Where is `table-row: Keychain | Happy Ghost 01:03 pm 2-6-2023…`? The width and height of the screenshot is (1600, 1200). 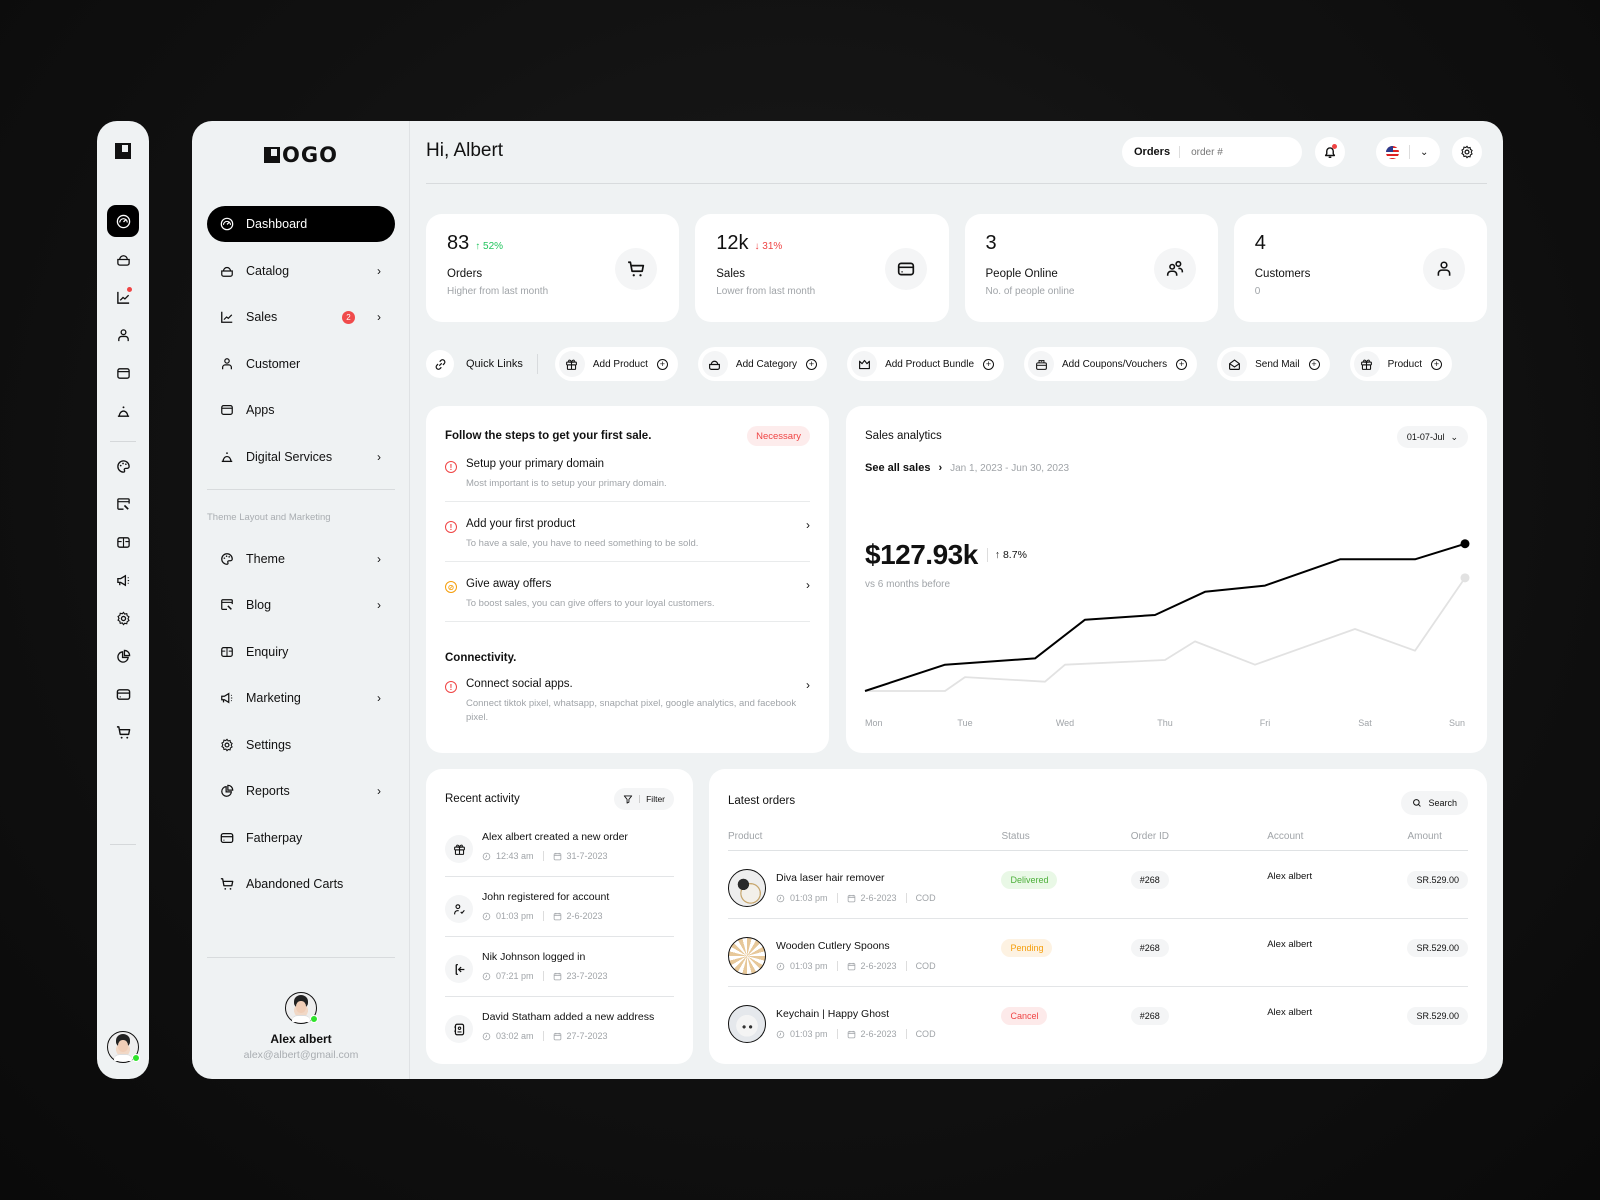
table-row: Keychain | Happy Ghost 01:03 pm 2-6-2023… is located at coordinates (1098, 1021).